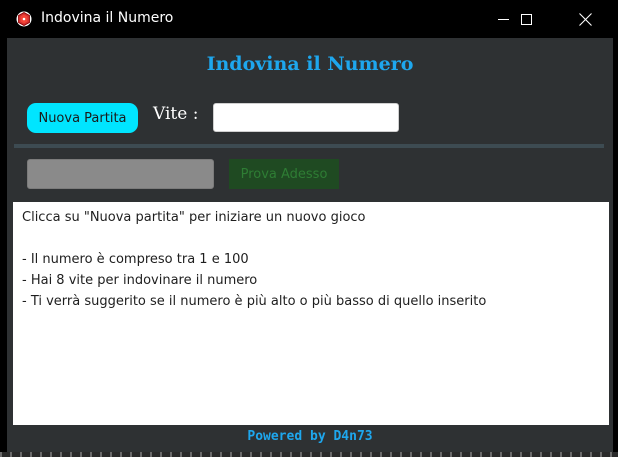 Image resolution: width=618 pixels, height=457 pixels. I want to click on separator, so click(309, 146).